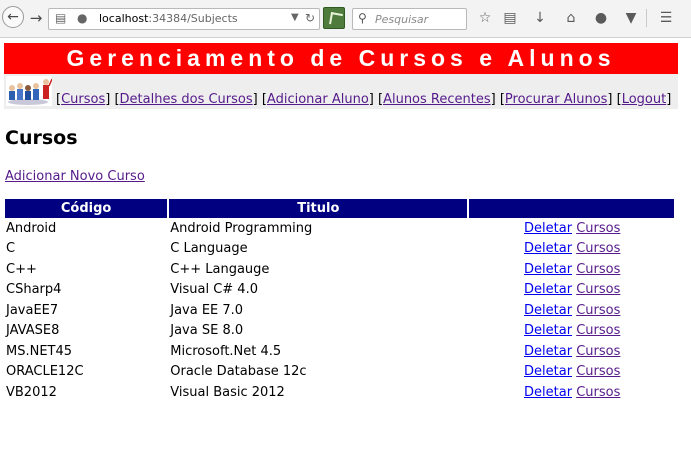  I want to click on course-code-cell: CSharp4, so click(34, 290).